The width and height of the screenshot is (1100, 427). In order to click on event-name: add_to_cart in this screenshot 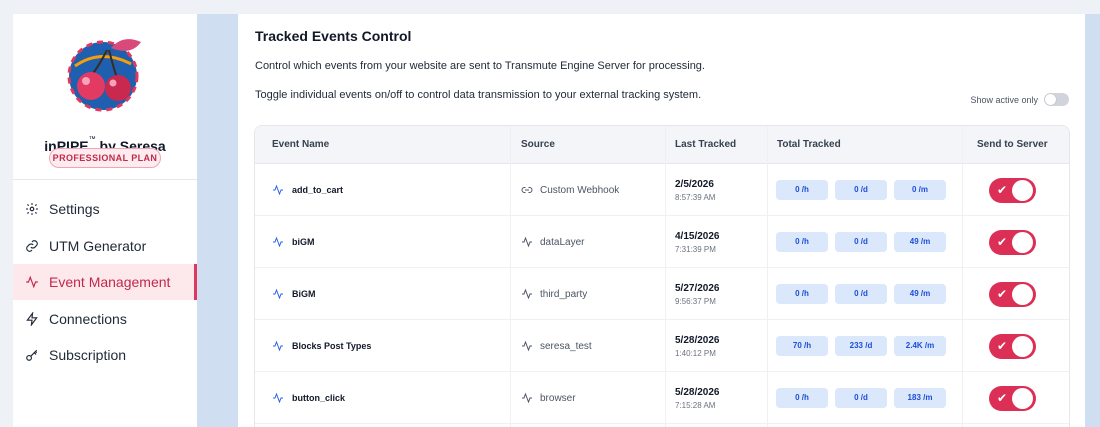, I will do `click(318, 190)`.